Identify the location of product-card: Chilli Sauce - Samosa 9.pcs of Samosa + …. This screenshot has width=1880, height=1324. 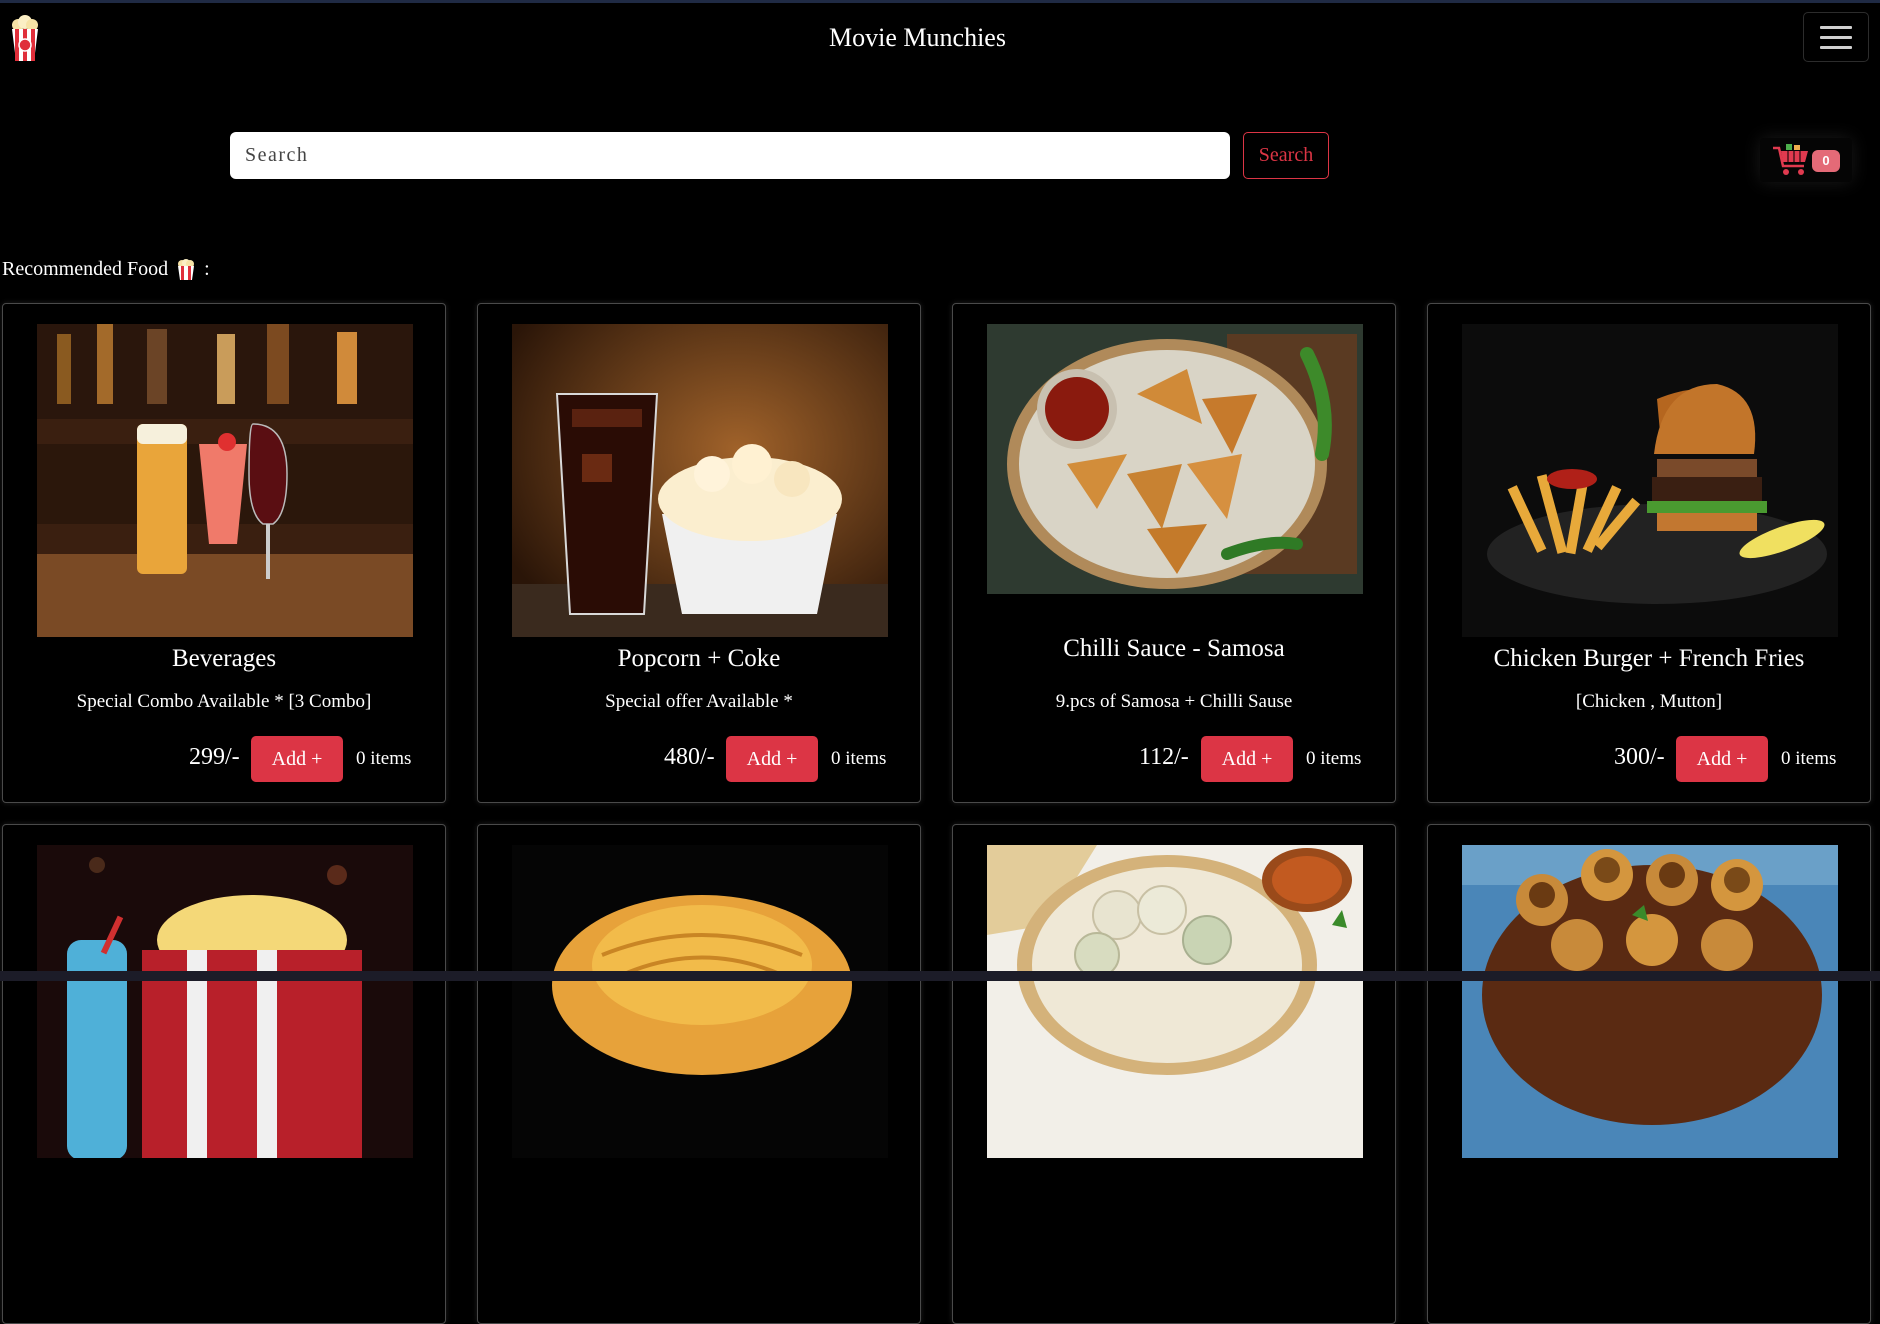
(1174, 553).